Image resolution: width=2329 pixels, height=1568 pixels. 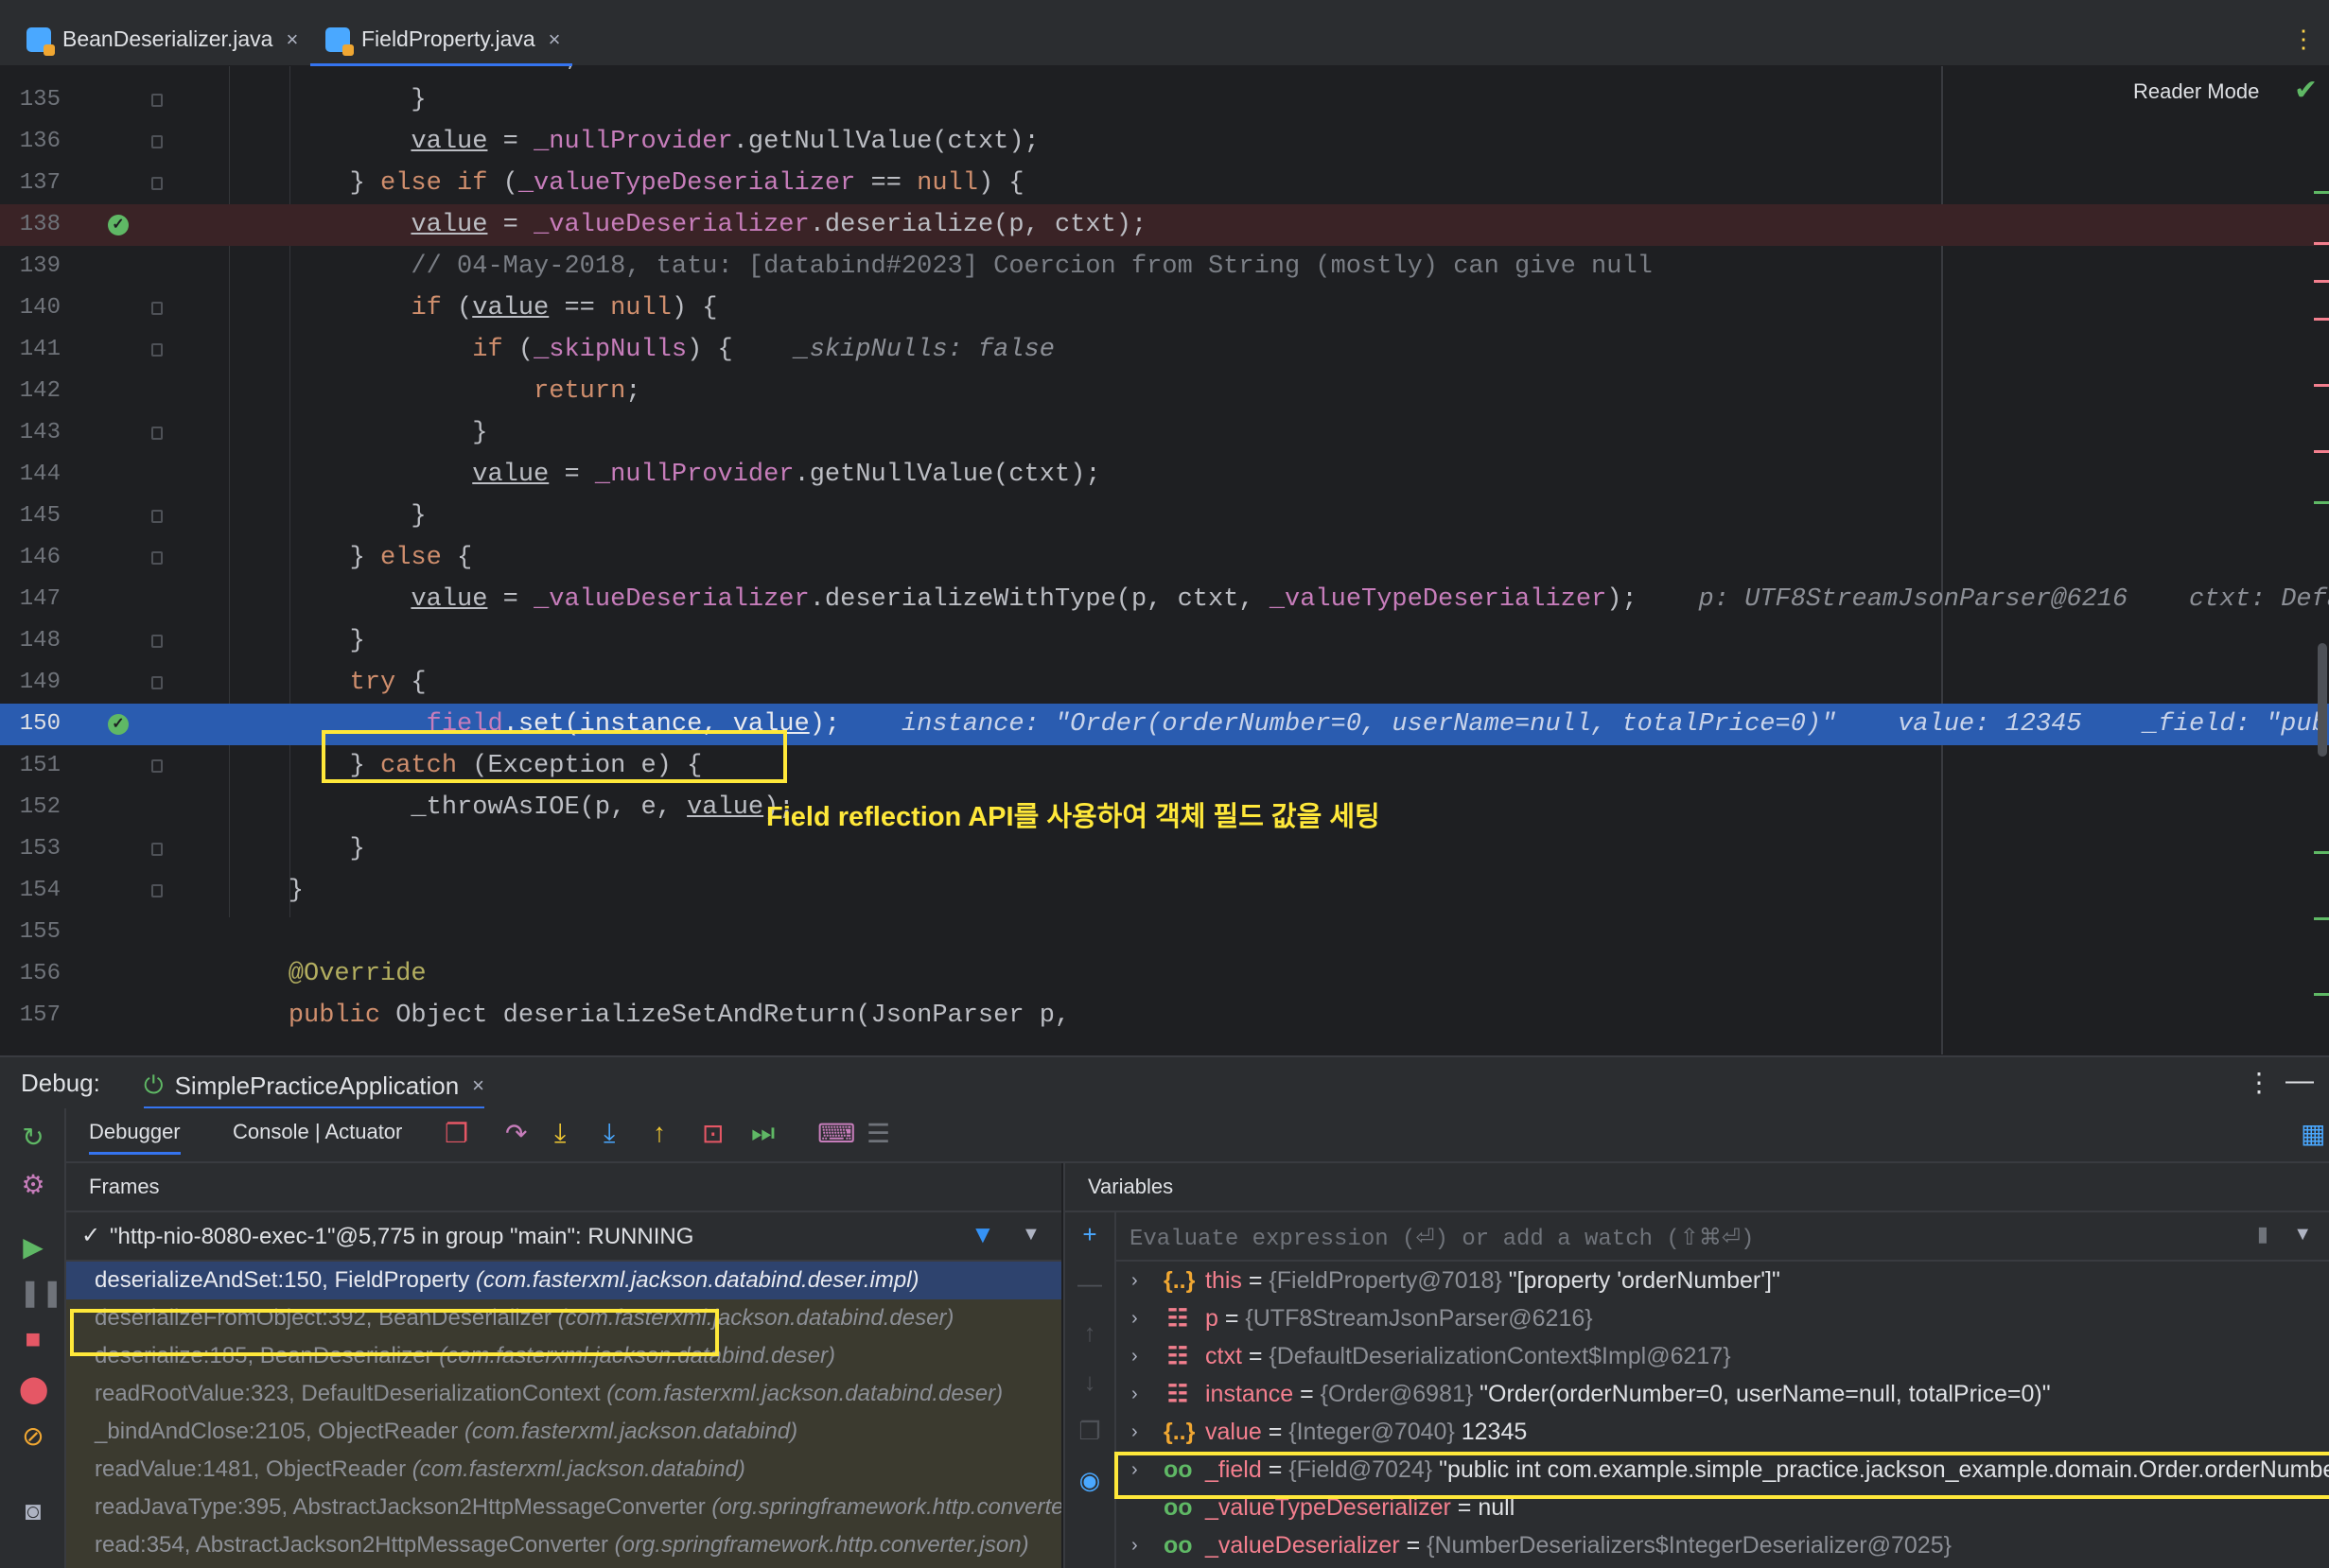 I want to click on duplicate-watch-icon: ❐, so click(x=1090, y=1431).